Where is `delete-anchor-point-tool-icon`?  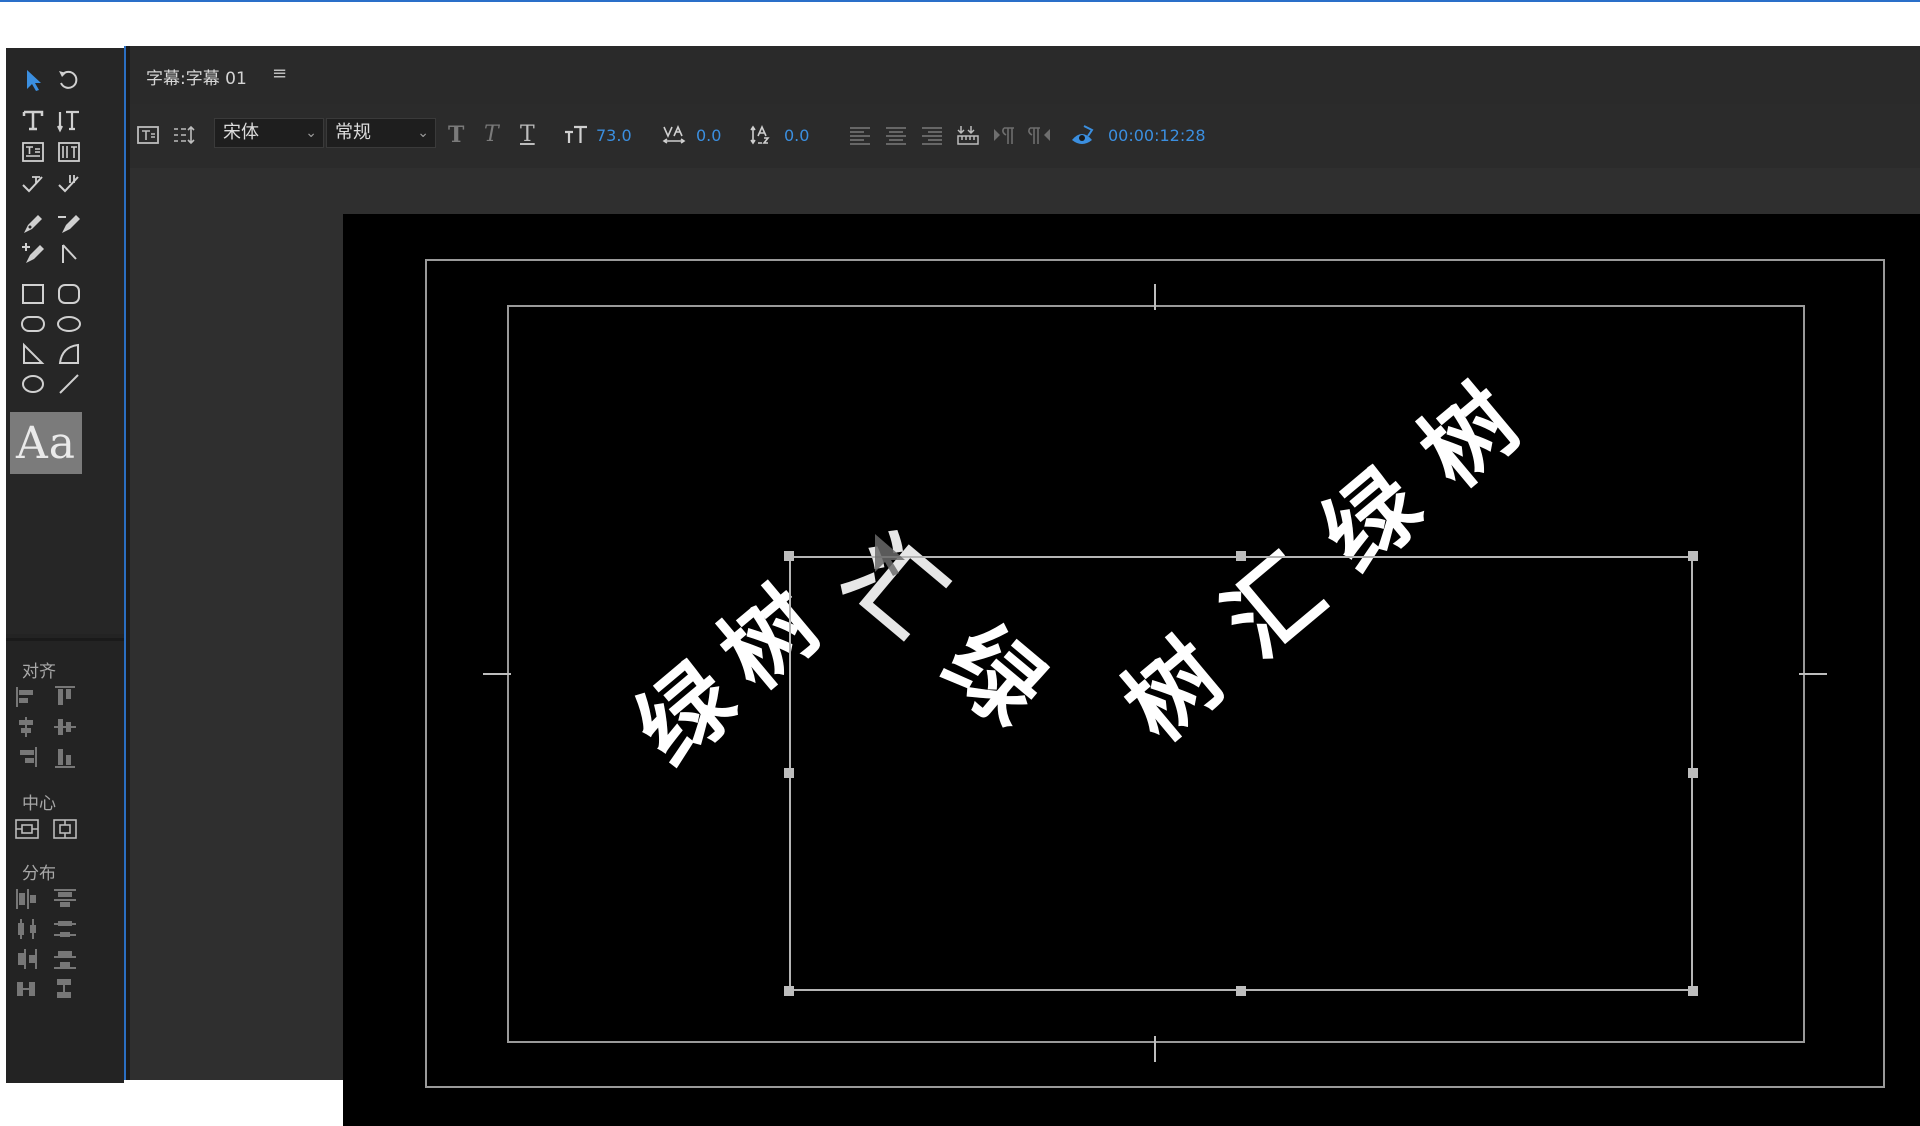 delete-anchor-point-tool-icon is located at coordinates (69, 224).